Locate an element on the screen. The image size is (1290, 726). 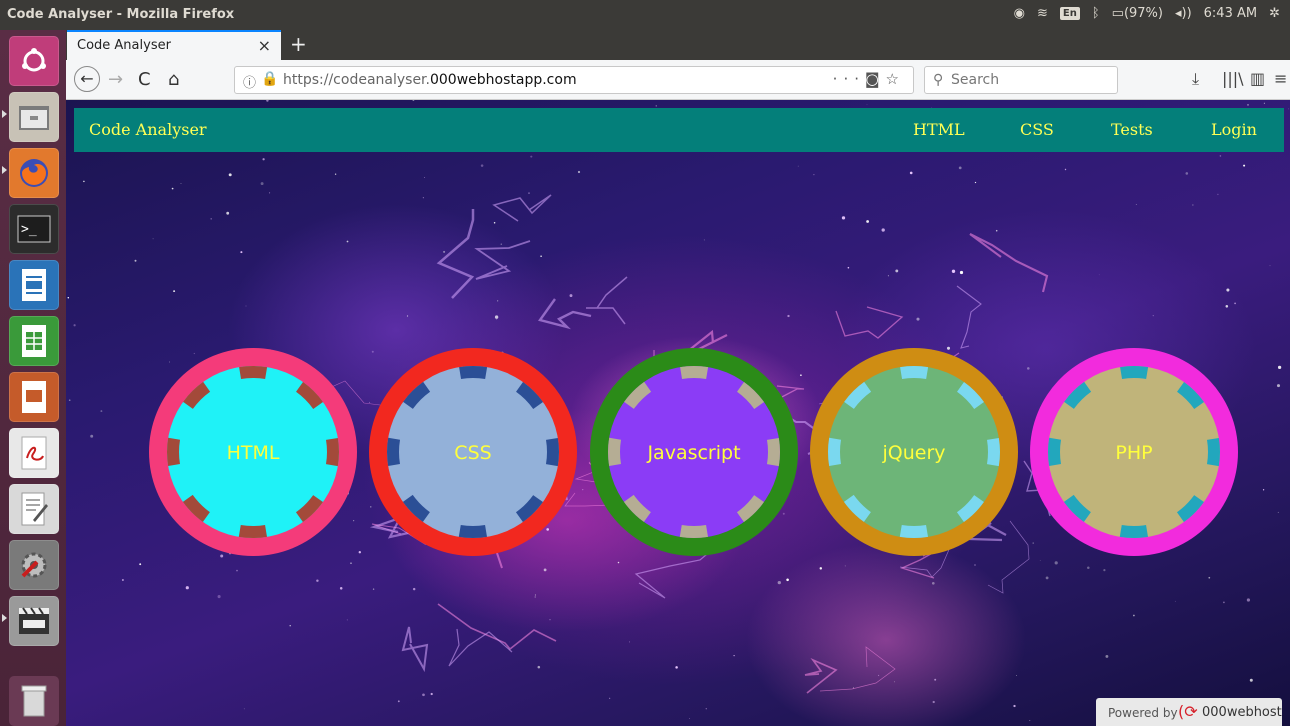
system-tray: ◉ ≋ En ᛒ ▭(97%) ◂)) 6:43 AM ✲ is located at coordinates (1147, 13).